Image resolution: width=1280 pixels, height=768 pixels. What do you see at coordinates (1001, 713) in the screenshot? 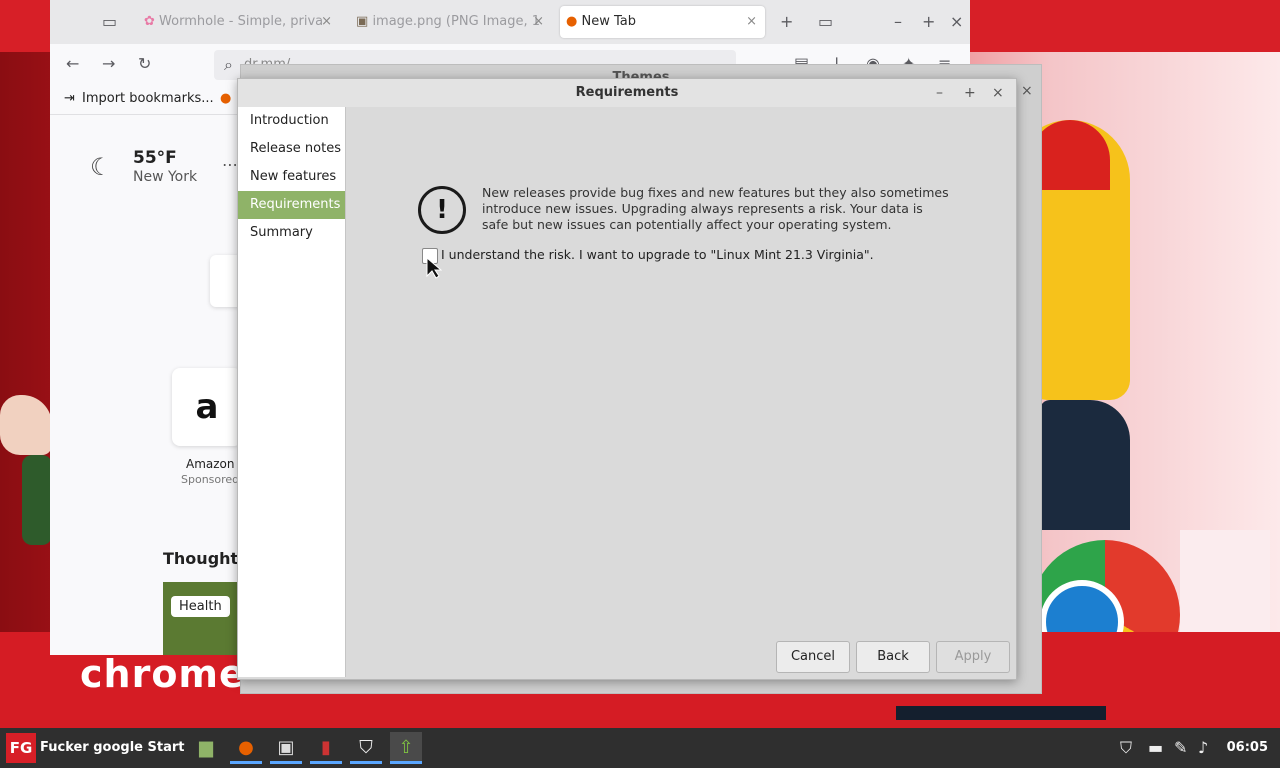
I see `wallpaper-bar` at bounding box center [1001, 713].